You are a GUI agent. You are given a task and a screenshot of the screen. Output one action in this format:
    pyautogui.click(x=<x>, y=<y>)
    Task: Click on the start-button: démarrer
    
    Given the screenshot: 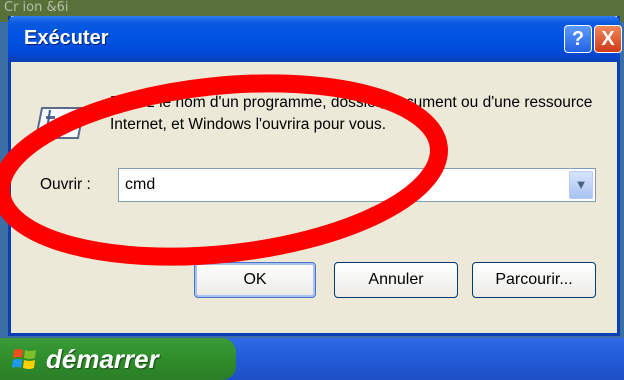 What is the action you would take?
    pyautogui.click(x=118, y=359)
    